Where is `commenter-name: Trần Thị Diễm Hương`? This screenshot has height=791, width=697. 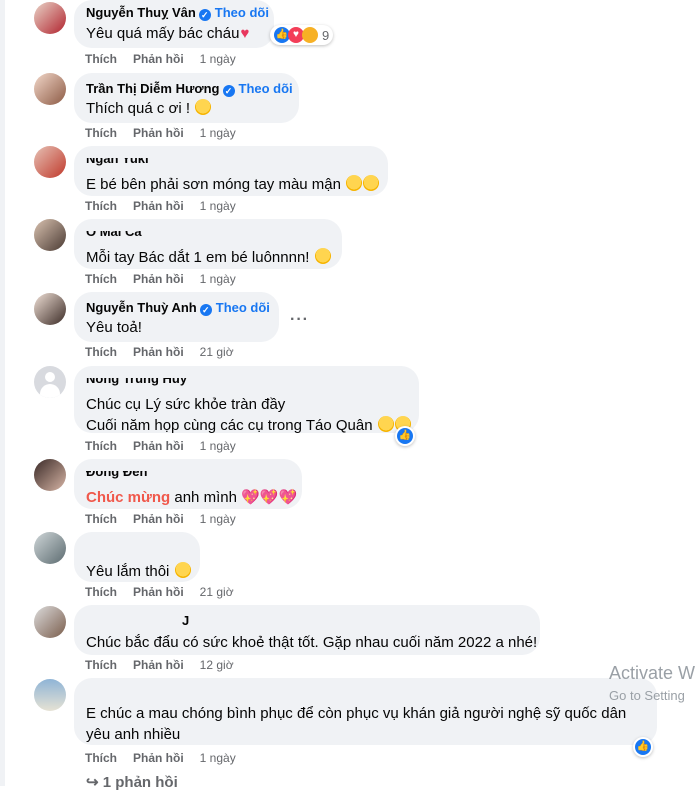 commenter-name: Trần Thị Diễm Hương is located at coordinates (153, 88).